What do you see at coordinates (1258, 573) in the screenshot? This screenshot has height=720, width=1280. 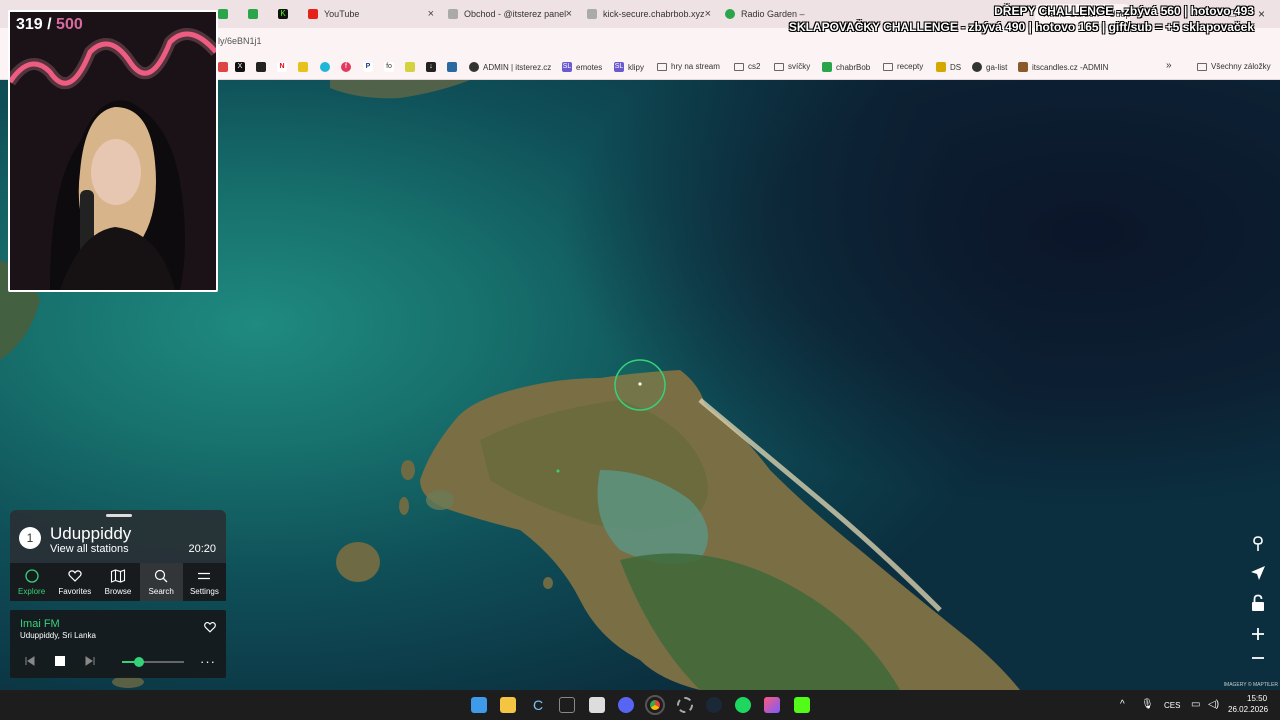 I see `locate-icon` at bounding box center [1258, 573].